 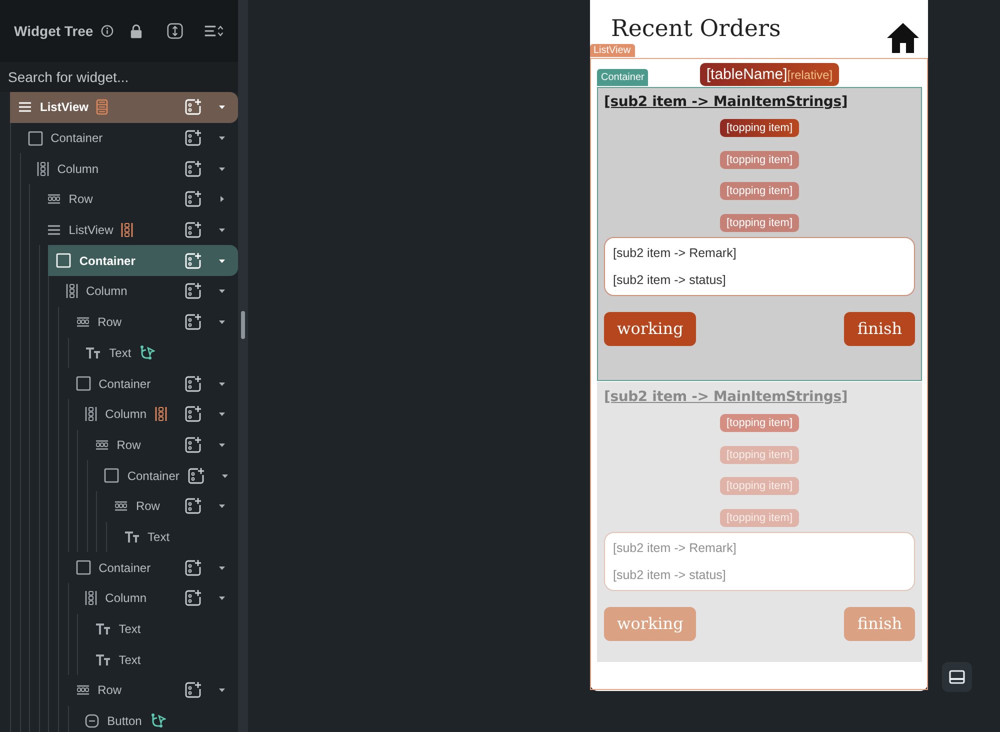 What do you see at coordinates (879, 329) in the screenshot?
I see `finish-button: finish` at bounding box center [879, 329].